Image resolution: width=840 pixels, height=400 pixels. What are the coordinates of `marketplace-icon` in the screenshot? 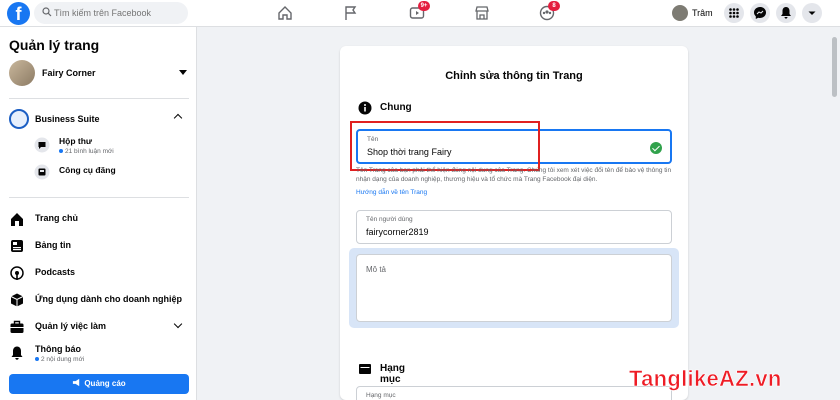 It's located at (482, 13).